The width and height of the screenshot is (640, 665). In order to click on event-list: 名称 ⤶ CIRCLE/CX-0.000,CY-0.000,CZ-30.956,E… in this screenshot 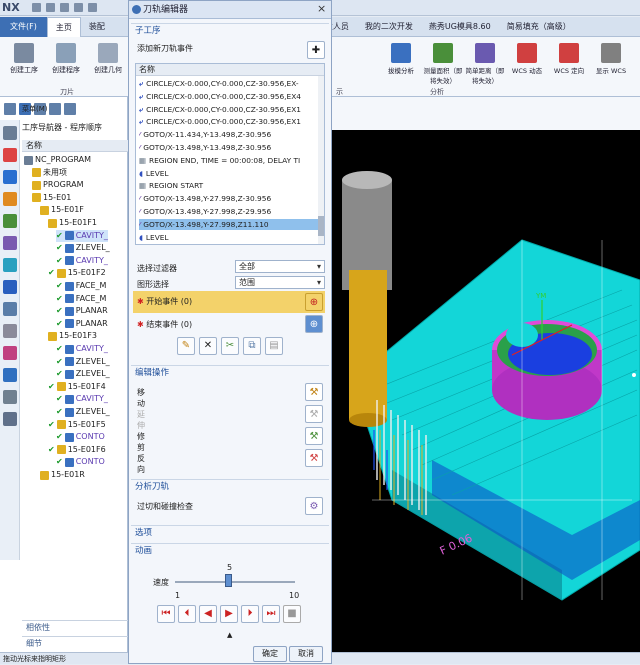, I will do `click(230, 154)`.